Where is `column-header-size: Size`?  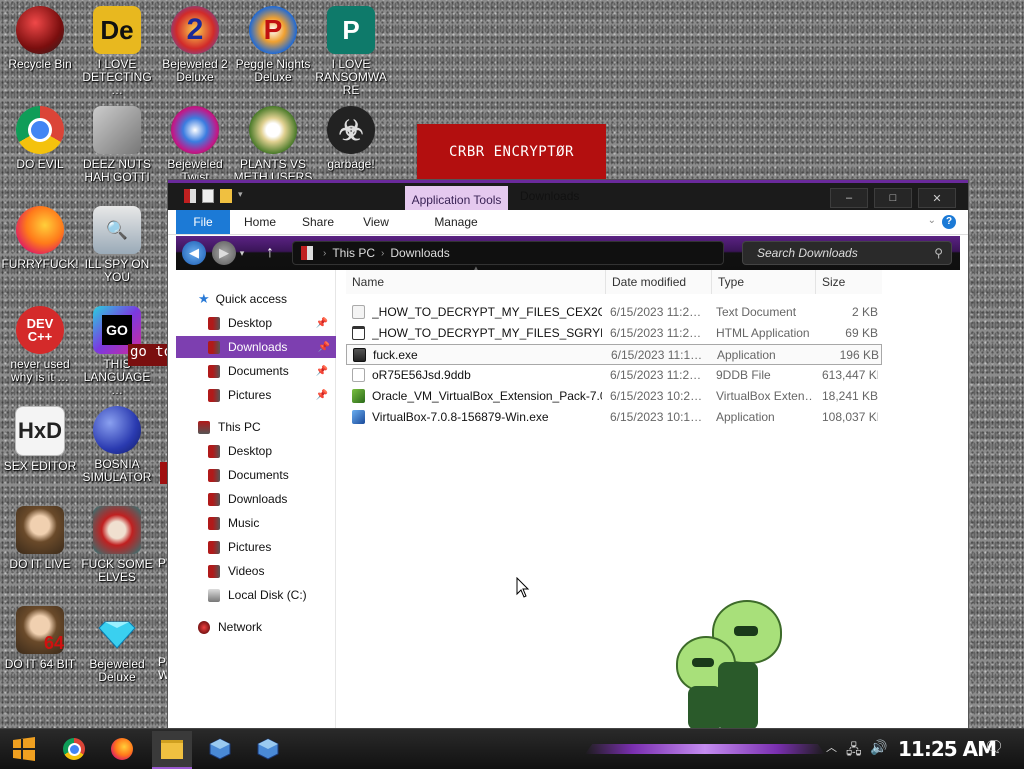 column-header-size: Size is located at coordinates (849, 282).